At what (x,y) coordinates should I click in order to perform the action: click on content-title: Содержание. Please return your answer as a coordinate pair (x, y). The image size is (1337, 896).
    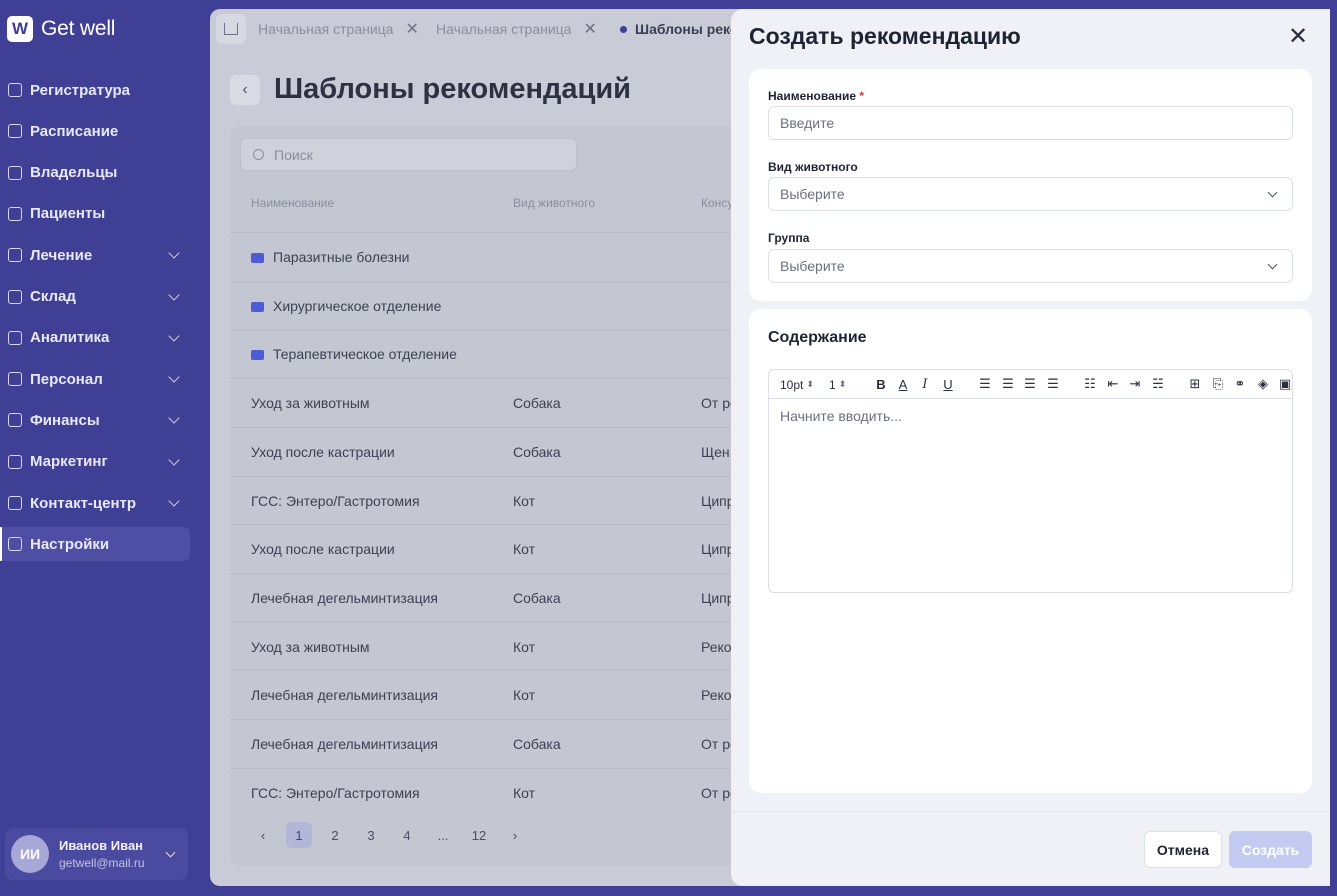
    Looking at the image, I should click on (817, 337).